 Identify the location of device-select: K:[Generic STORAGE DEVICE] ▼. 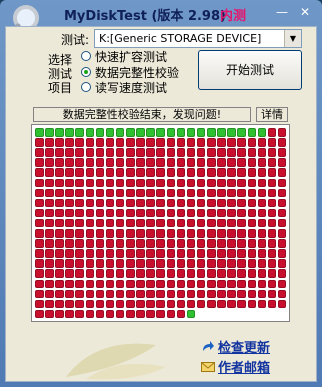
(198, 38).